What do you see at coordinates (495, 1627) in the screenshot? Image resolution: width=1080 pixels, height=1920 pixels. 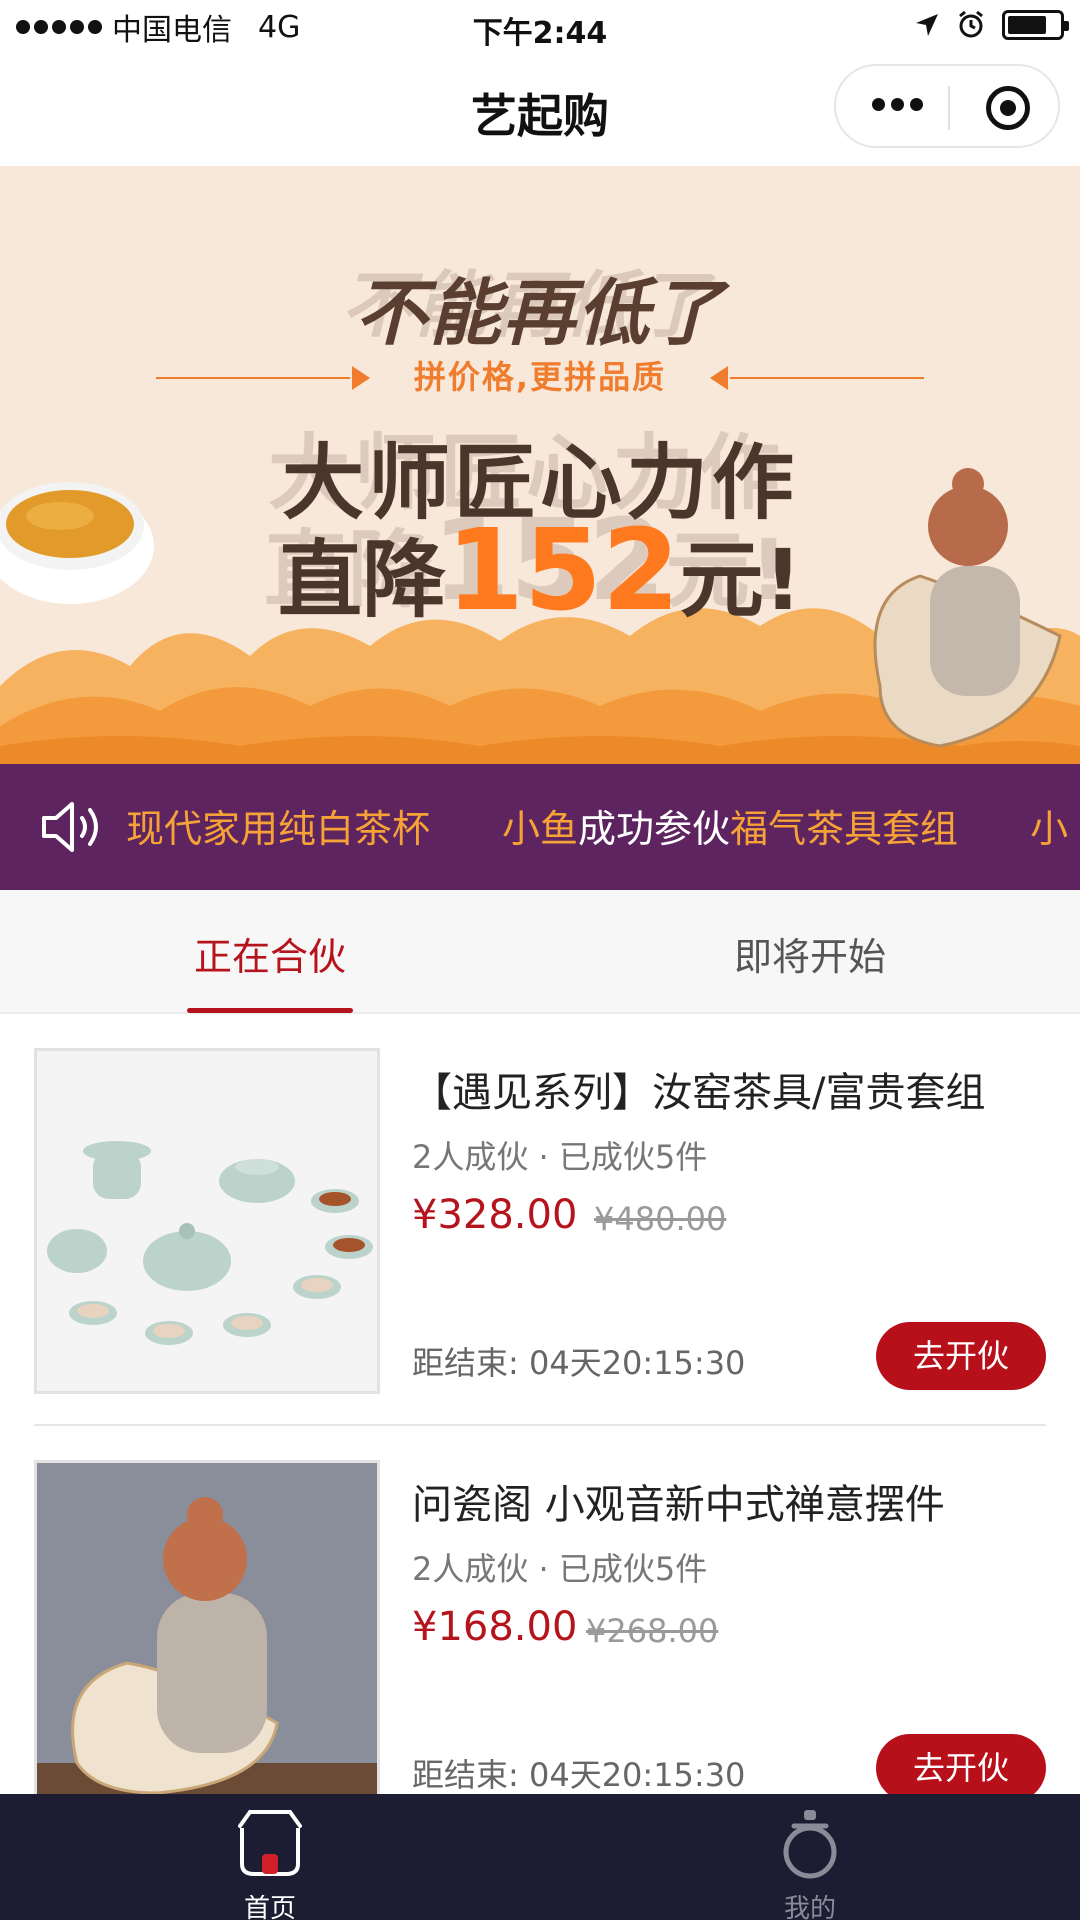 I see `product-price: ¥168.00` at bounding box center [495, 1627].